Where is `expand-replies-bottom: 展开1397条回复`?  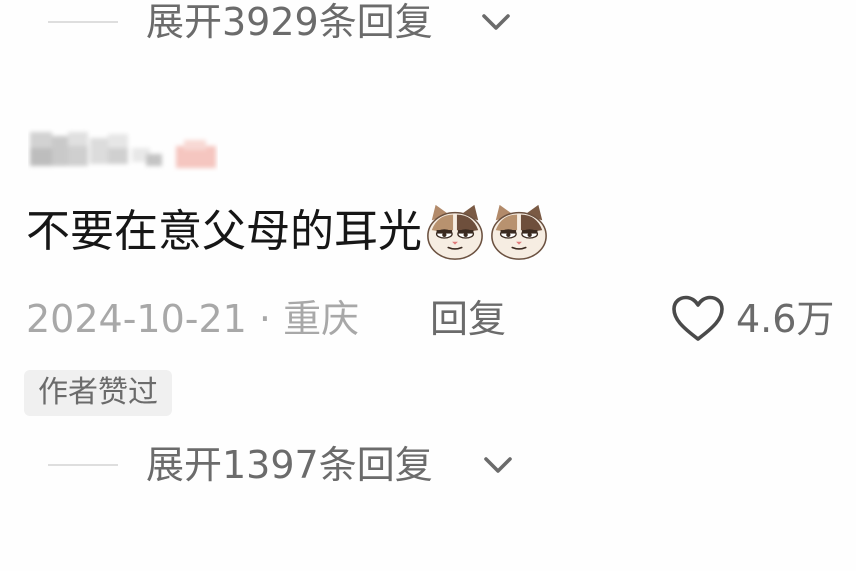
expand-replies-bottom: 展开1397条回复 is located at coordinates (280, 465).